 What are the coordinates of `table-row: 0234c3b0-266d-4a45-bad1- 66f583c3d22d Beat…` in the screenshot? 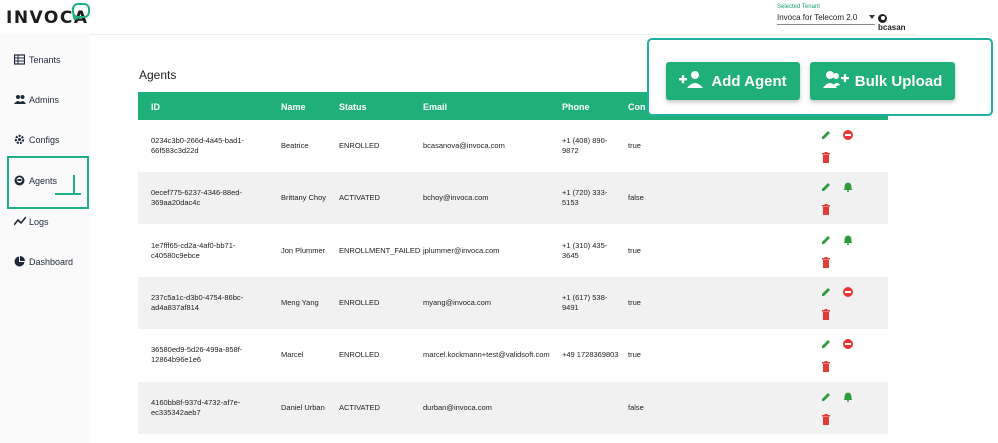 It's located at (513, 146).